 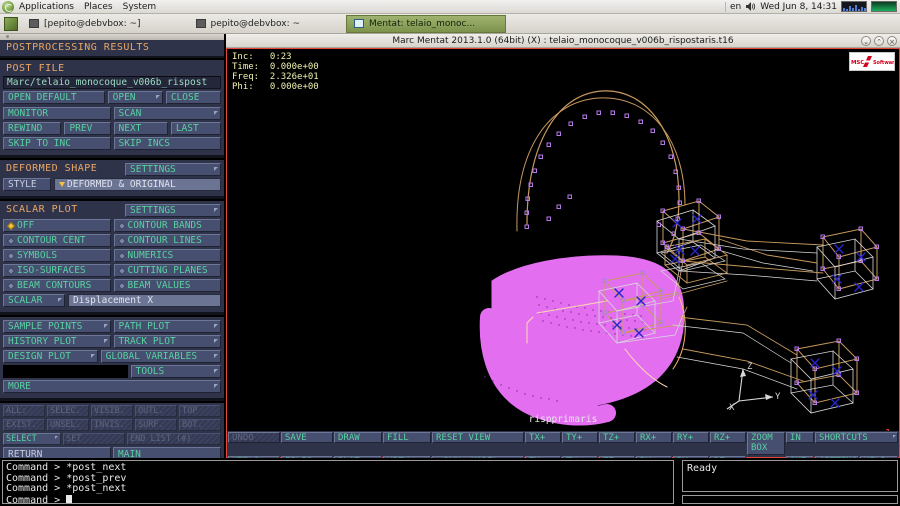 What do you see at coordinates (144, 300) in the screenshot?
I see `scalar-value-display: Displacement X` at bounding box center [144, 300].